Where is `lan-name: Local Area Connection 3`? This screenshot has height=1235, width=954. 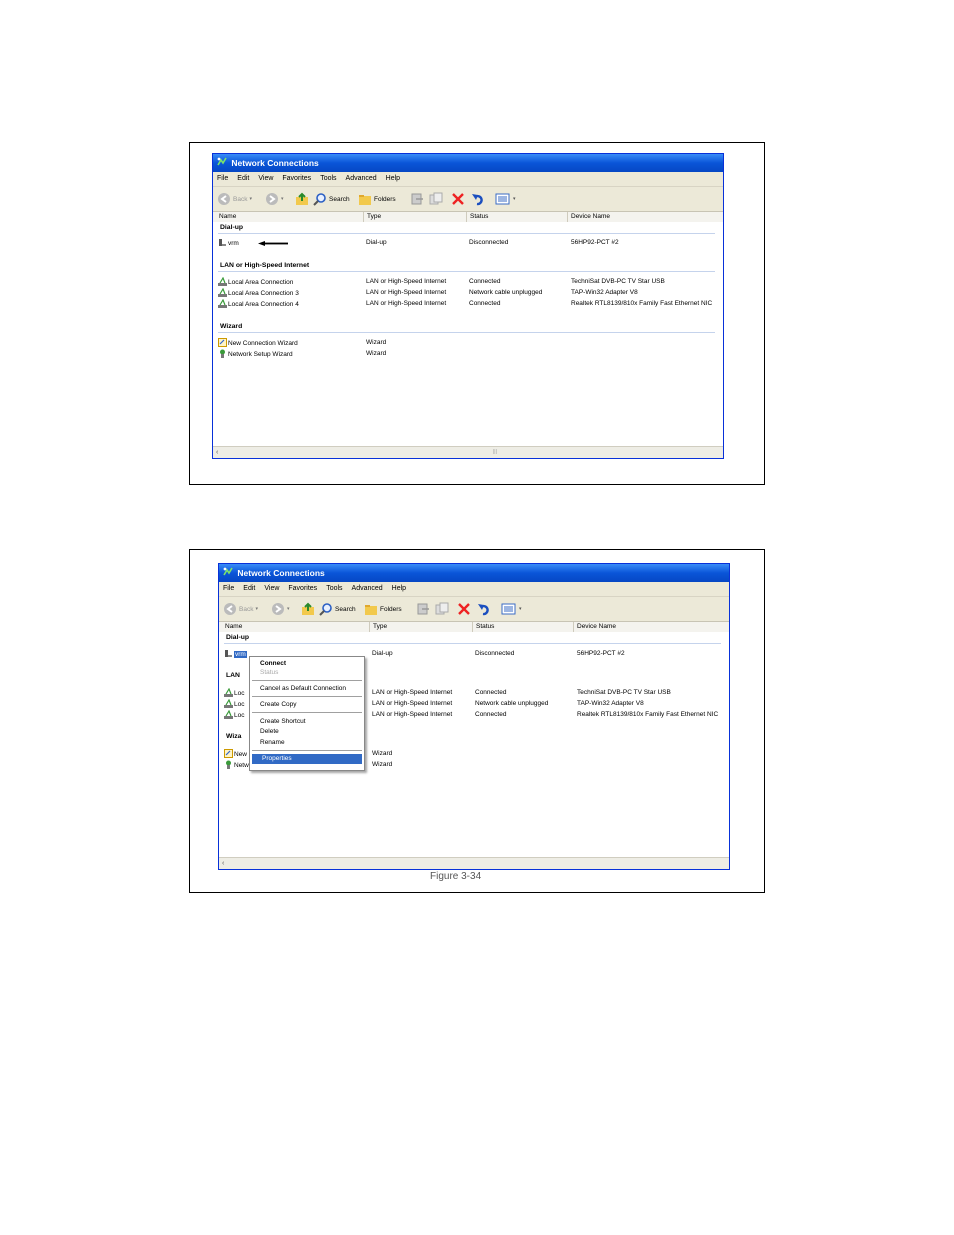
lan-name: Local Area Connection 3 is located at coordinates (263, 293).